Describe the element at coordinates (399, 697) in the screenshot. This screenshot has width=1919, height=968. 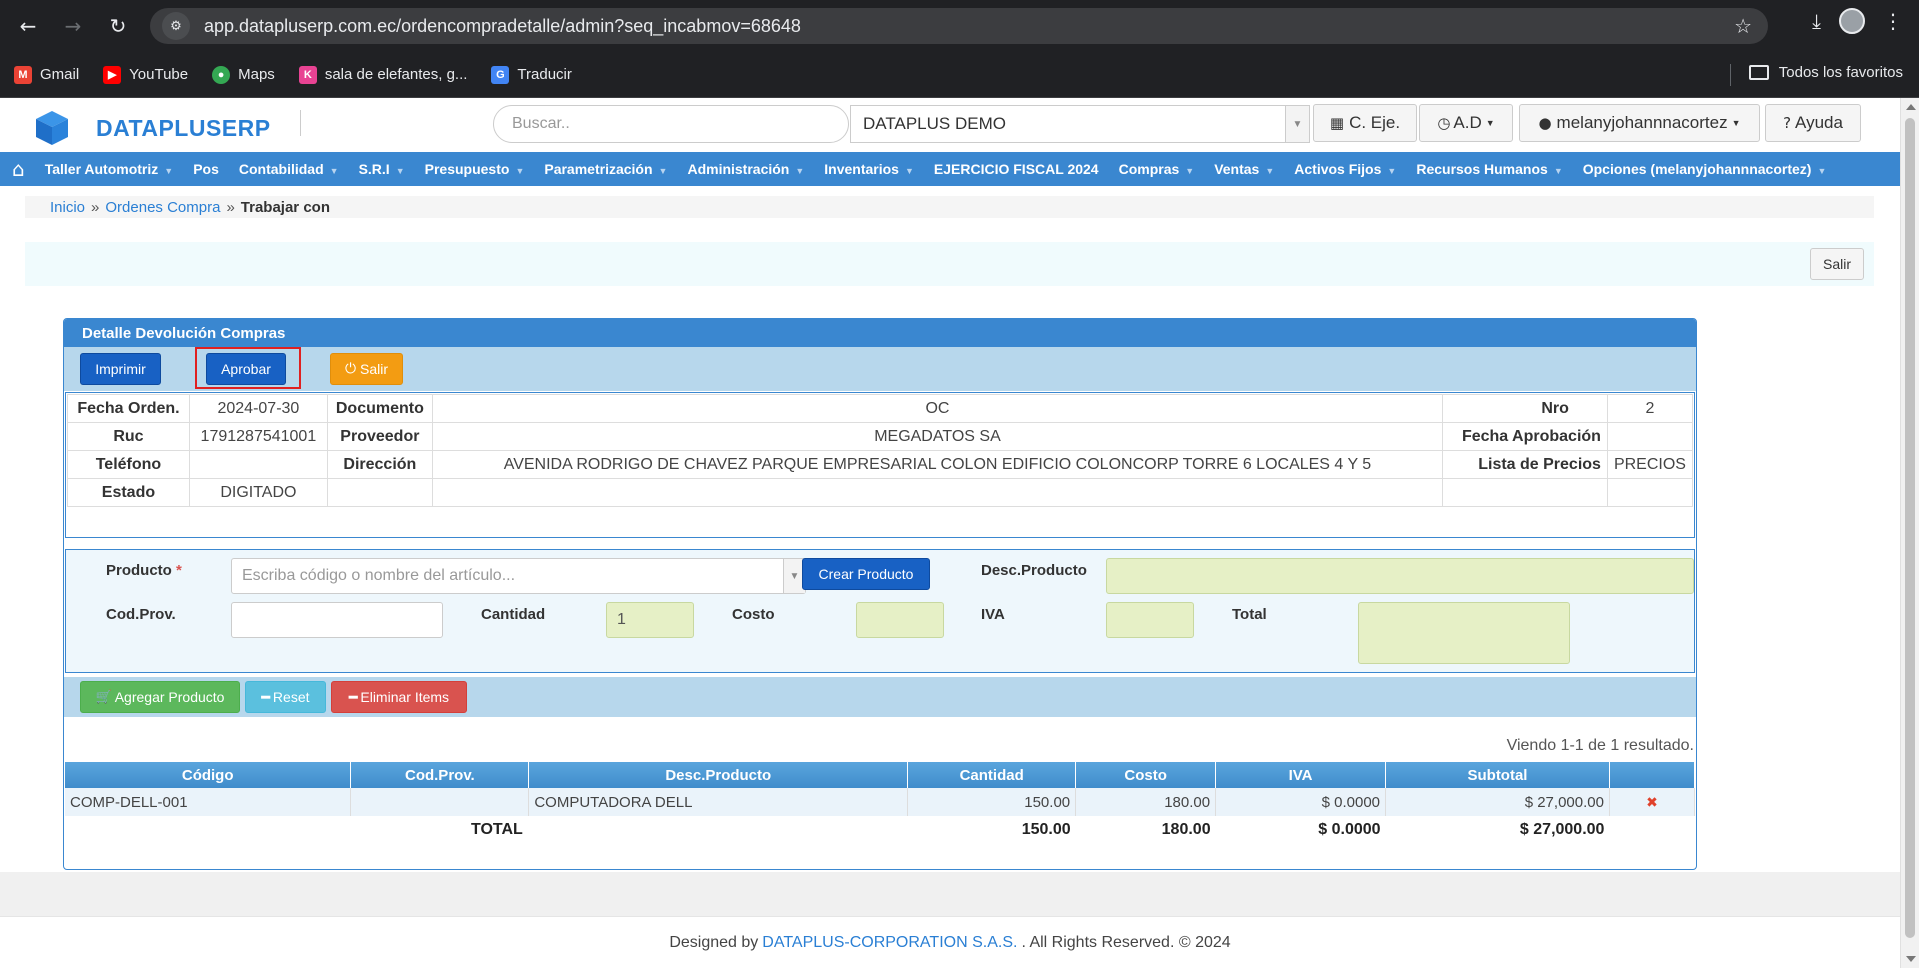
I see `delete-items-button: ━ Eliminar Items` at that location.